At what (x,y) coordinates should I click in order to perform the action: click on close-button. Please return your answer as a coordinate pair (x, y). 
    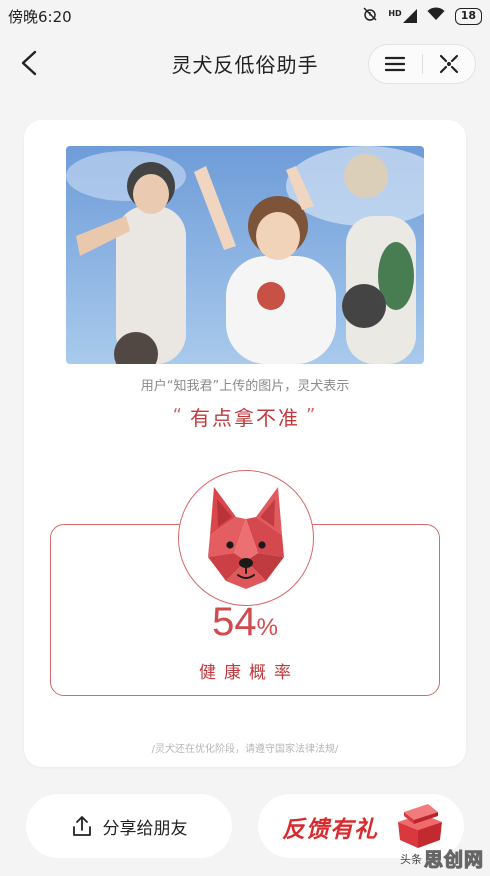
    Looking at the image, I should click on (449, 64).